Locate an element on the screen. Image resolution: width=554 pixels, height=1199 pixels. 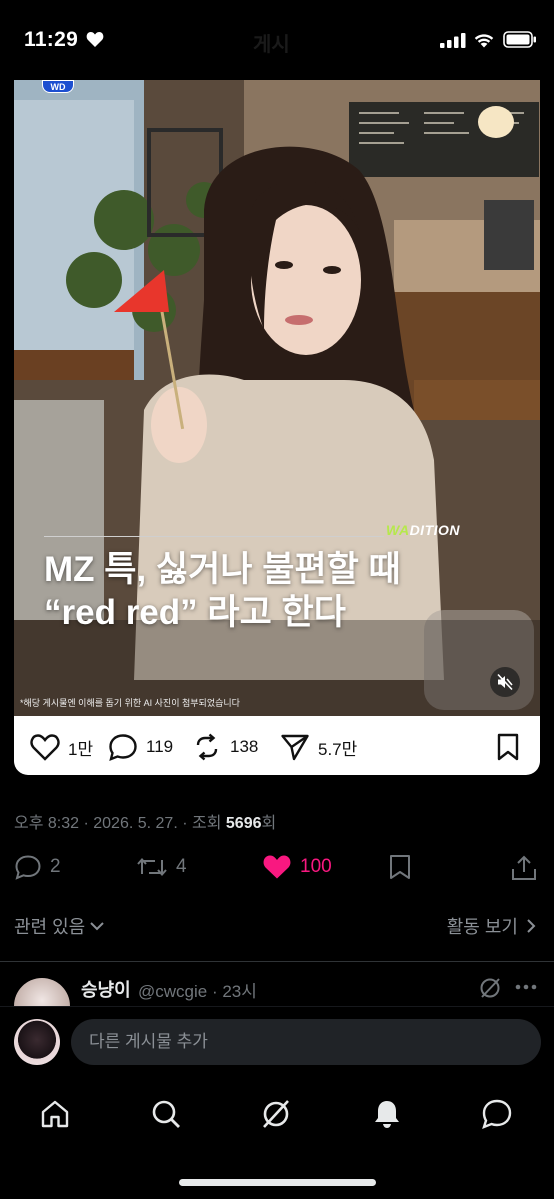
card-like-button: 1만 is located at coordinates (61, 747).